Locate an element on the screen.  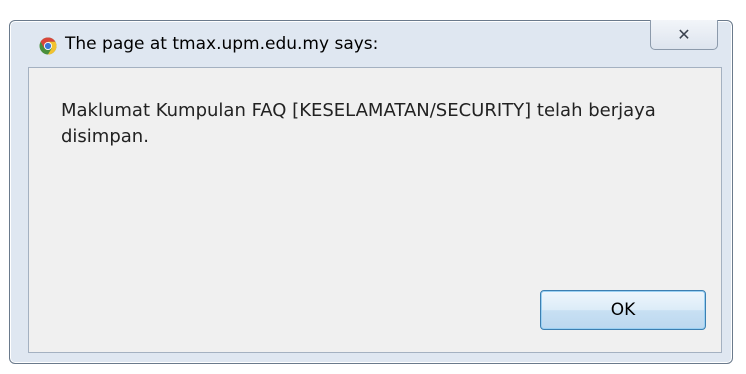
close-icon: ✕ is located at coordinates (684, 34).